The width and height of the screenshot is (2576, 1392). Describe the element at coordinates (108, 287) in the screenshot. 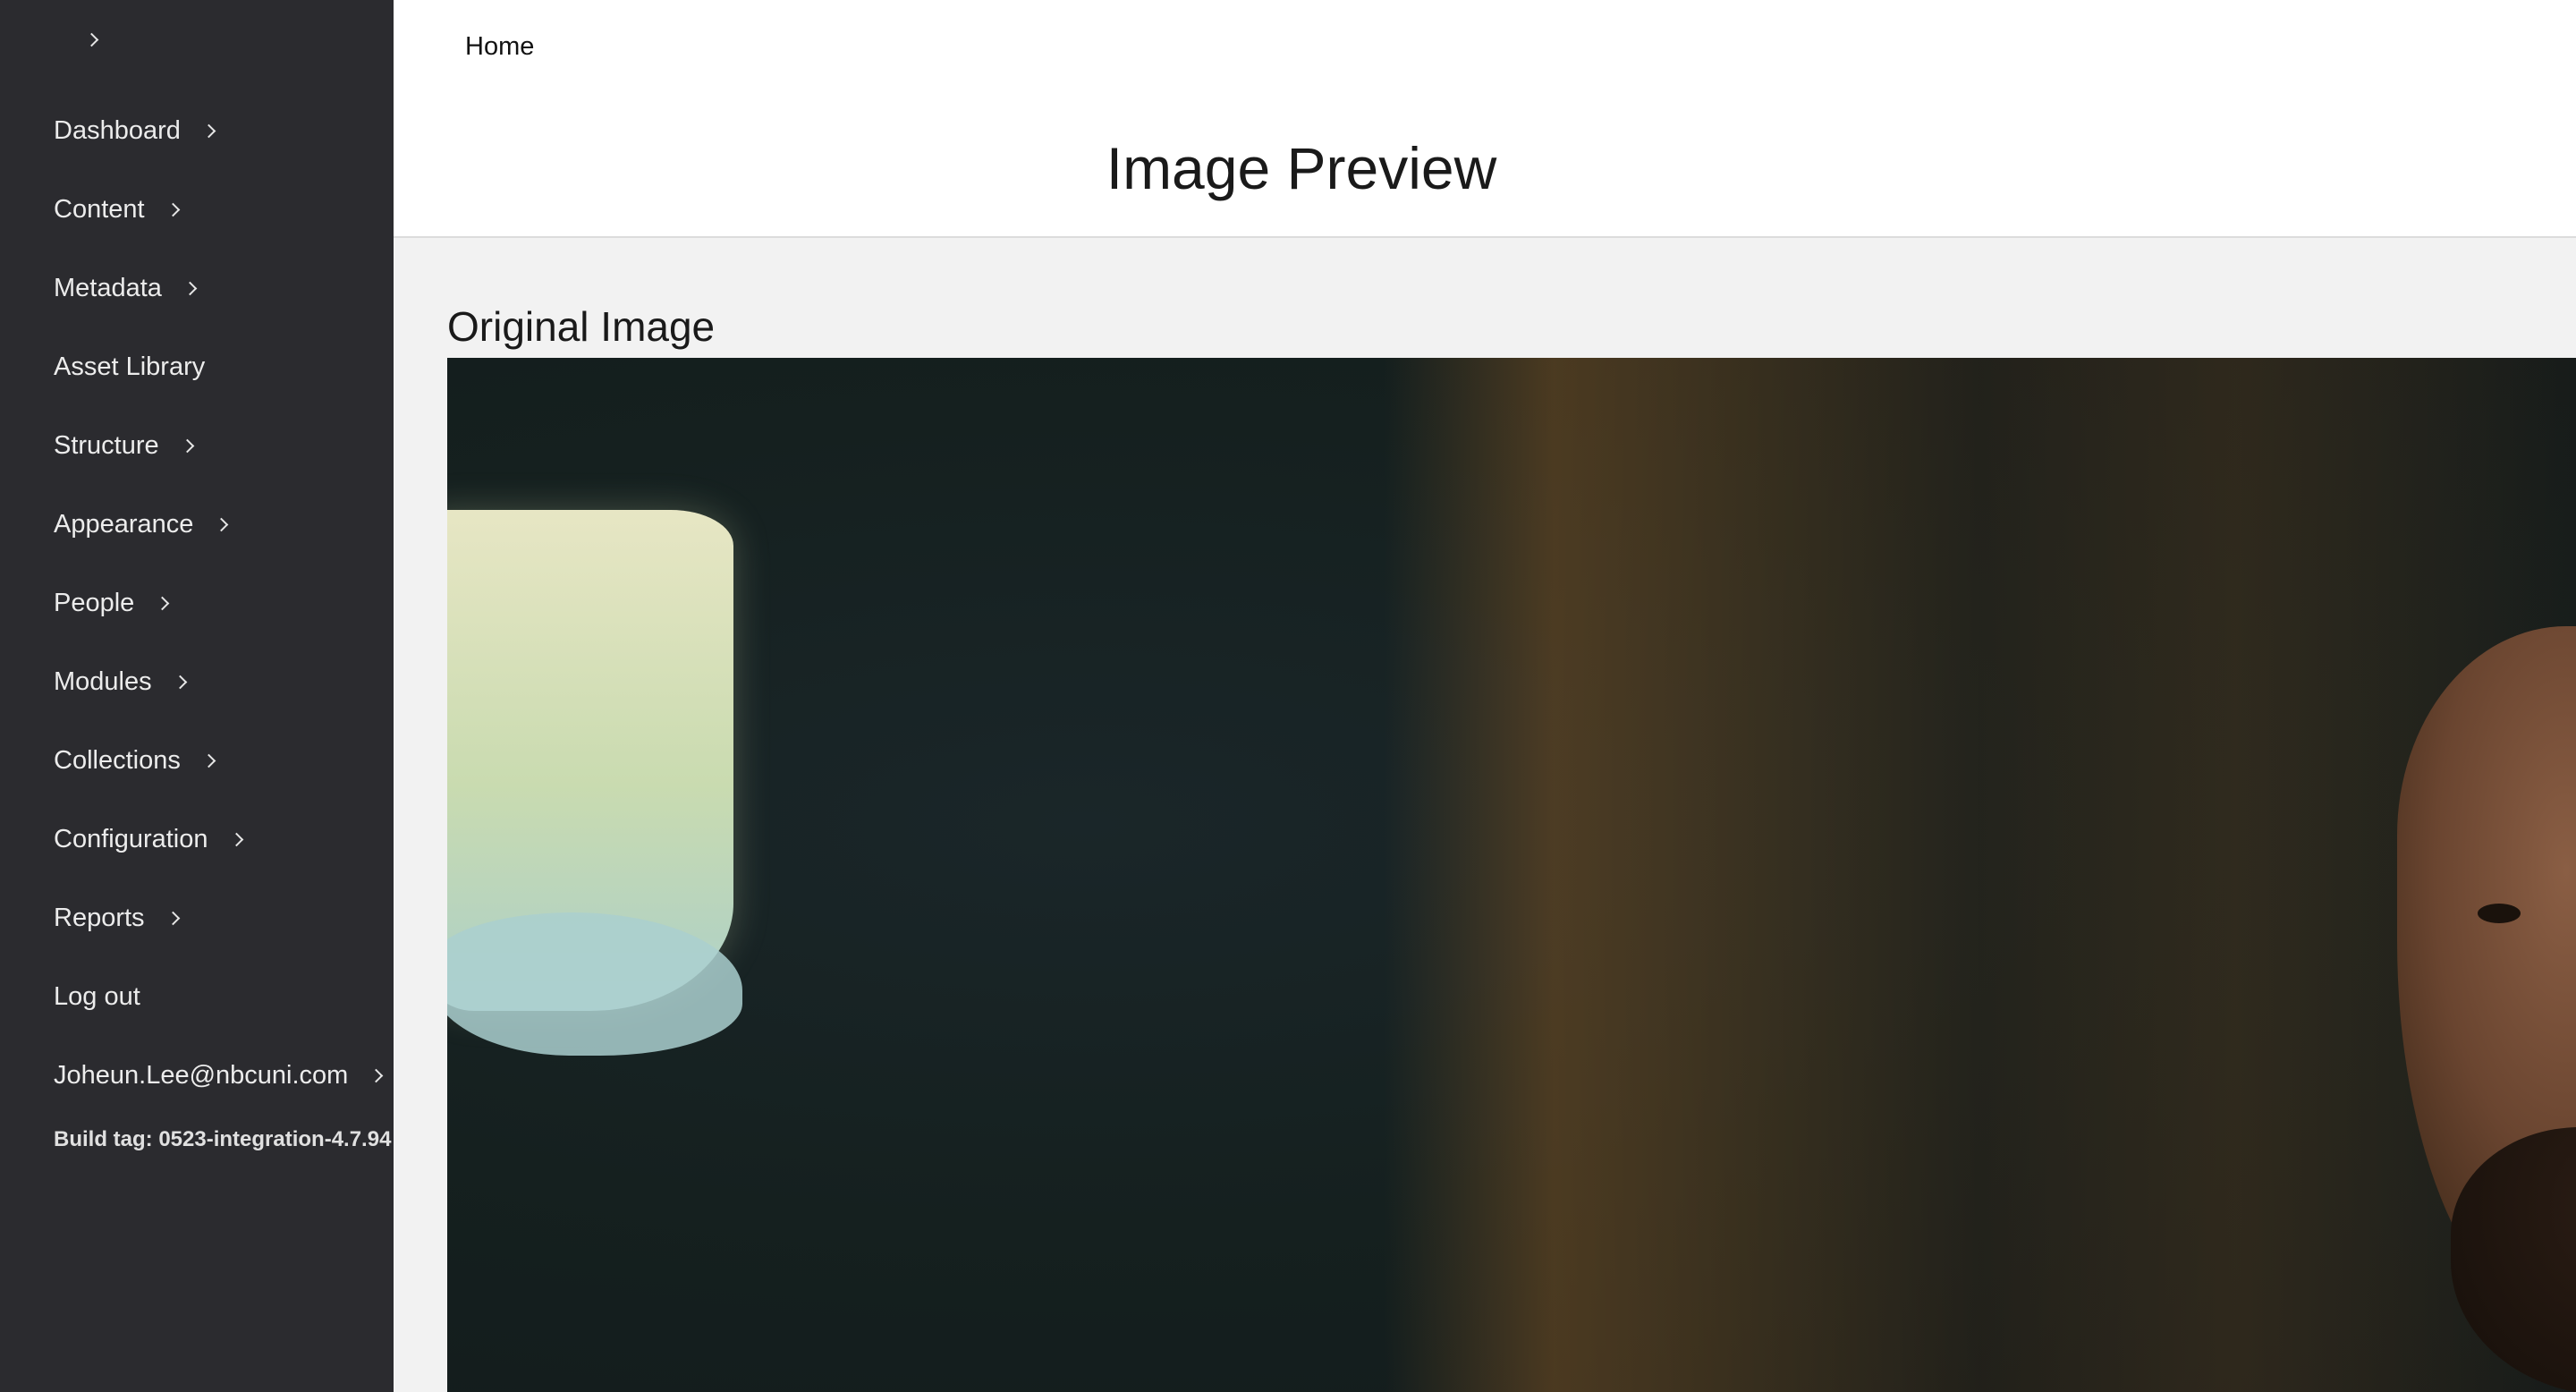

I see `sidebar-item-label: Metadata` at that location.